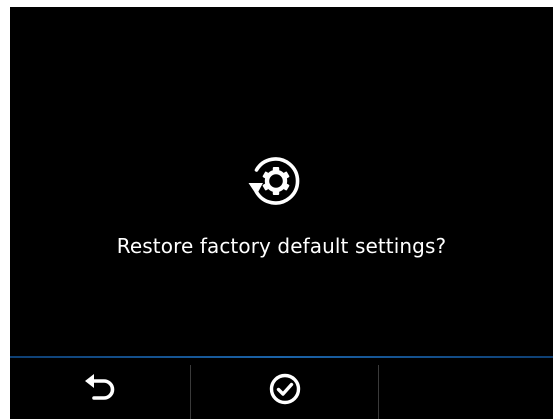  I want to click on back-button, so click(100, 388).